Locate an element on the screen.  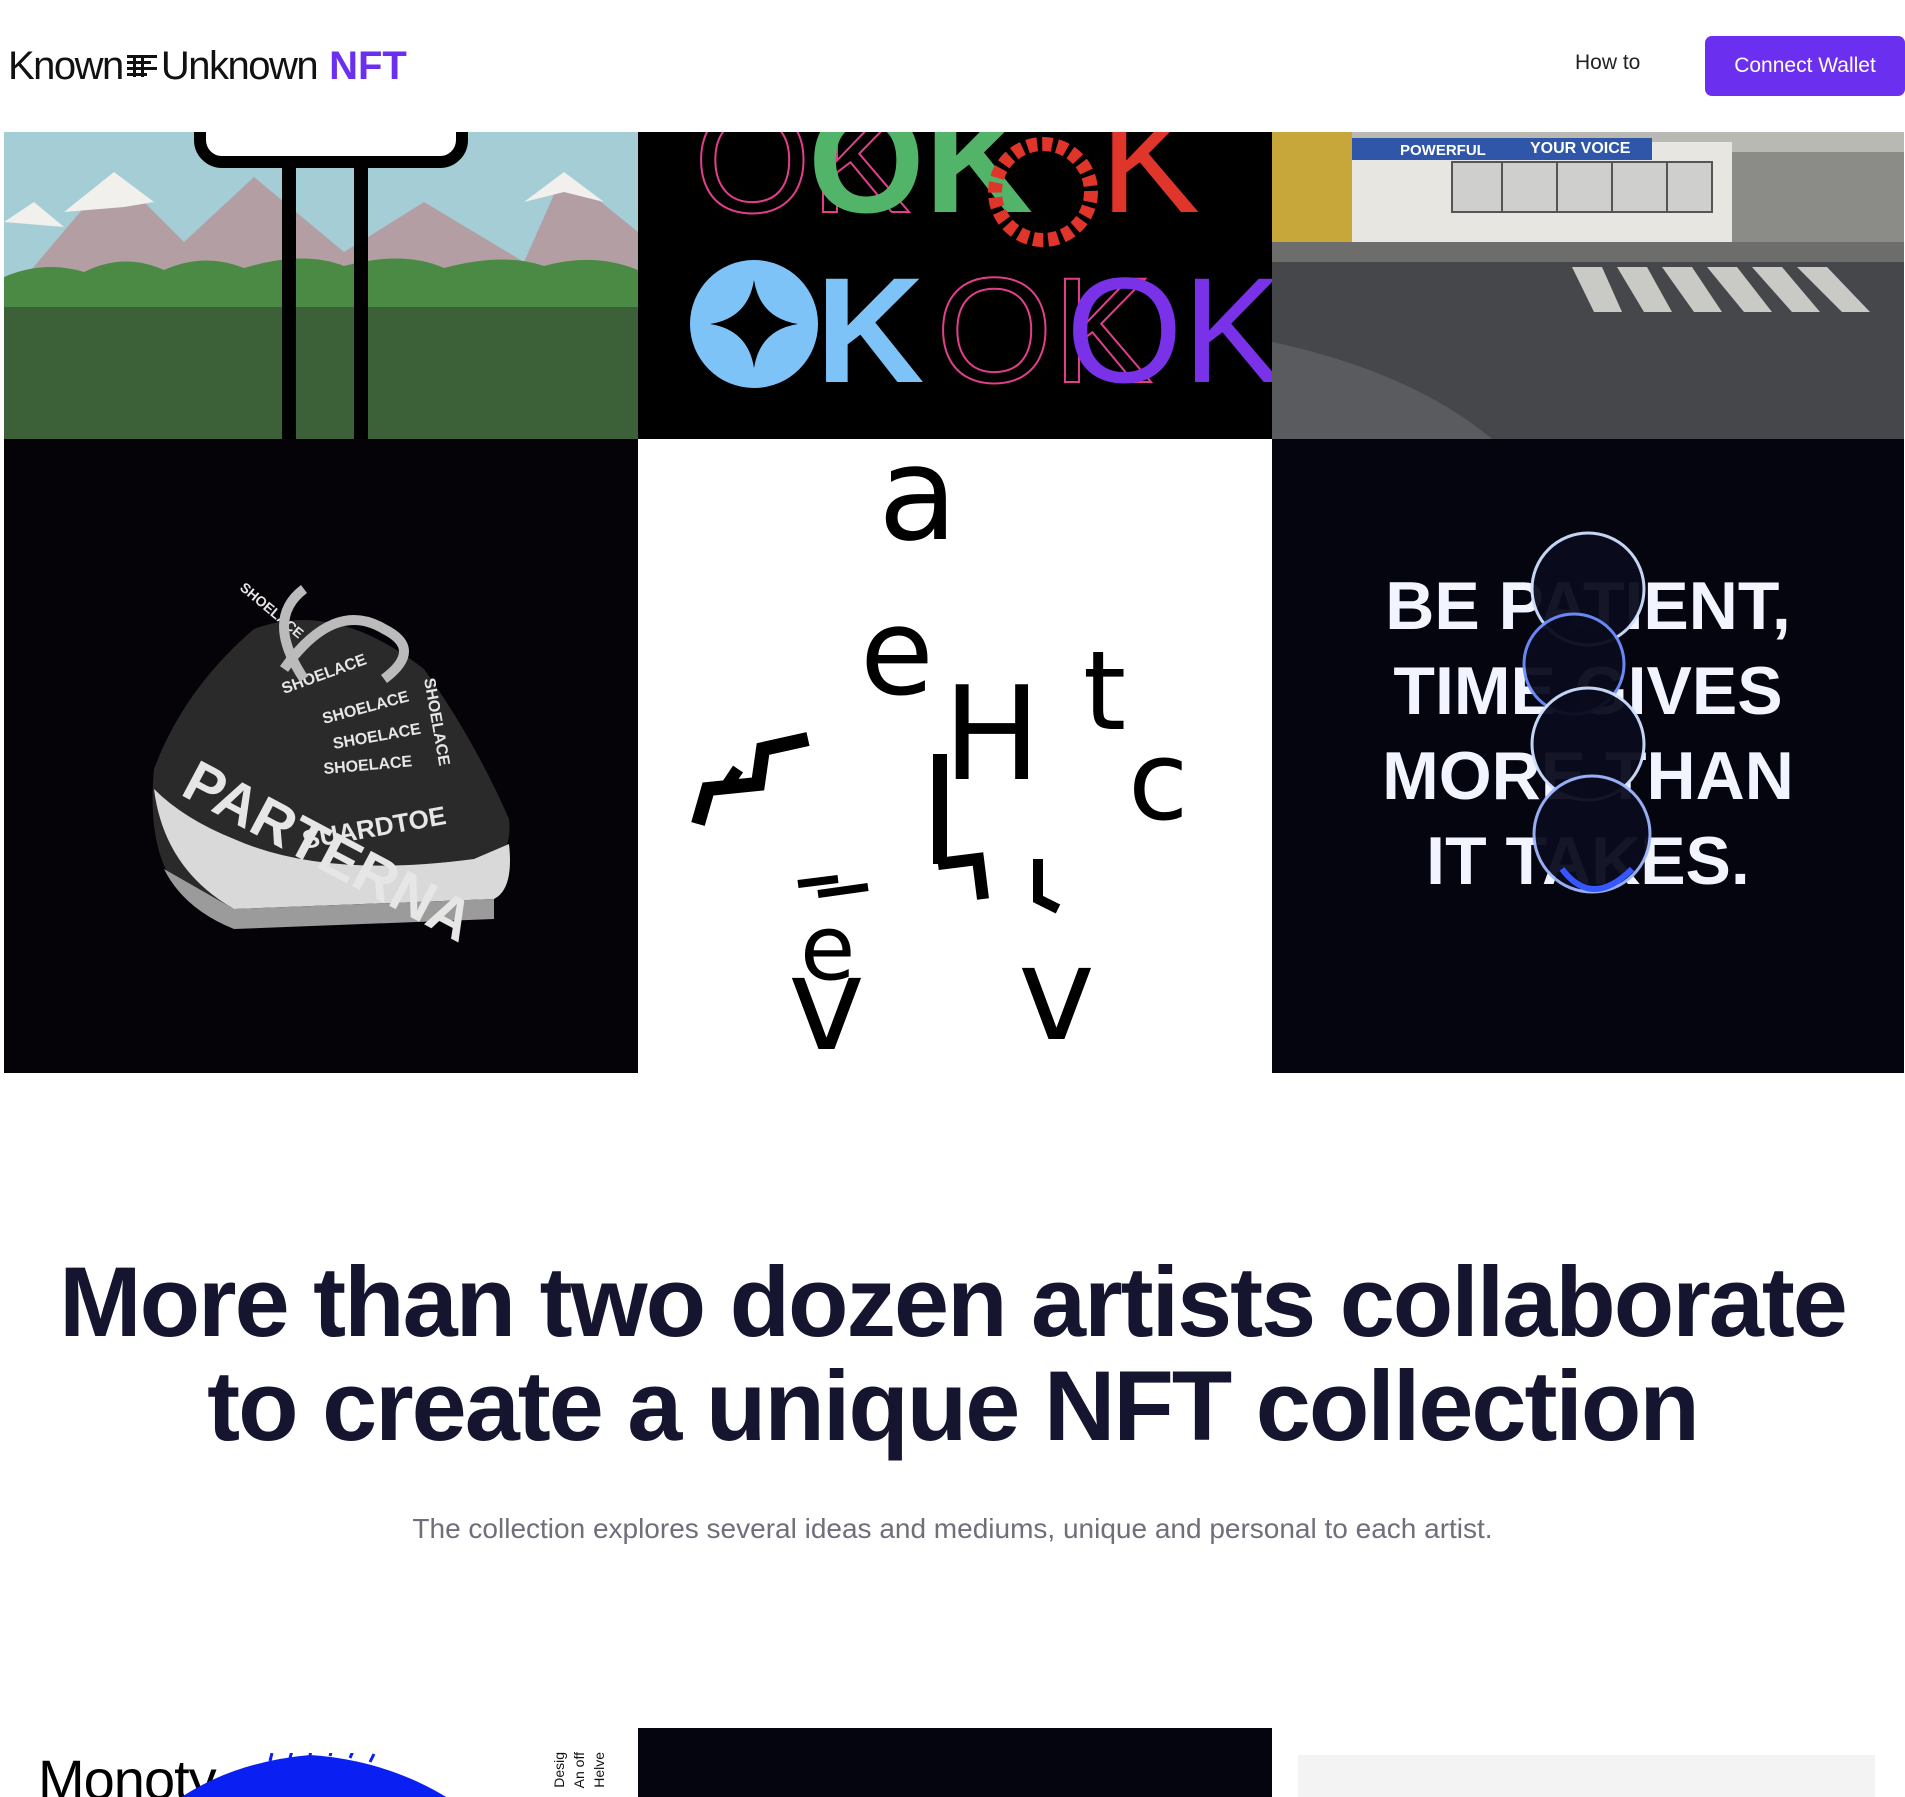
connect-wallet-button: Connect Wallet is located at coordinates (1805, 66).